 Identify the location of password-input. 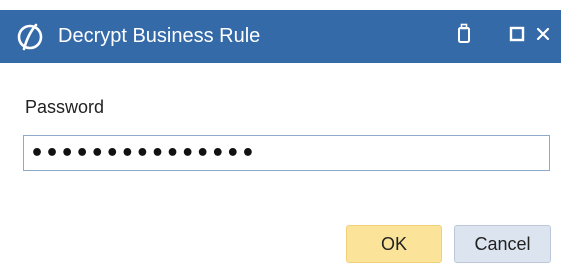
(286, 153).